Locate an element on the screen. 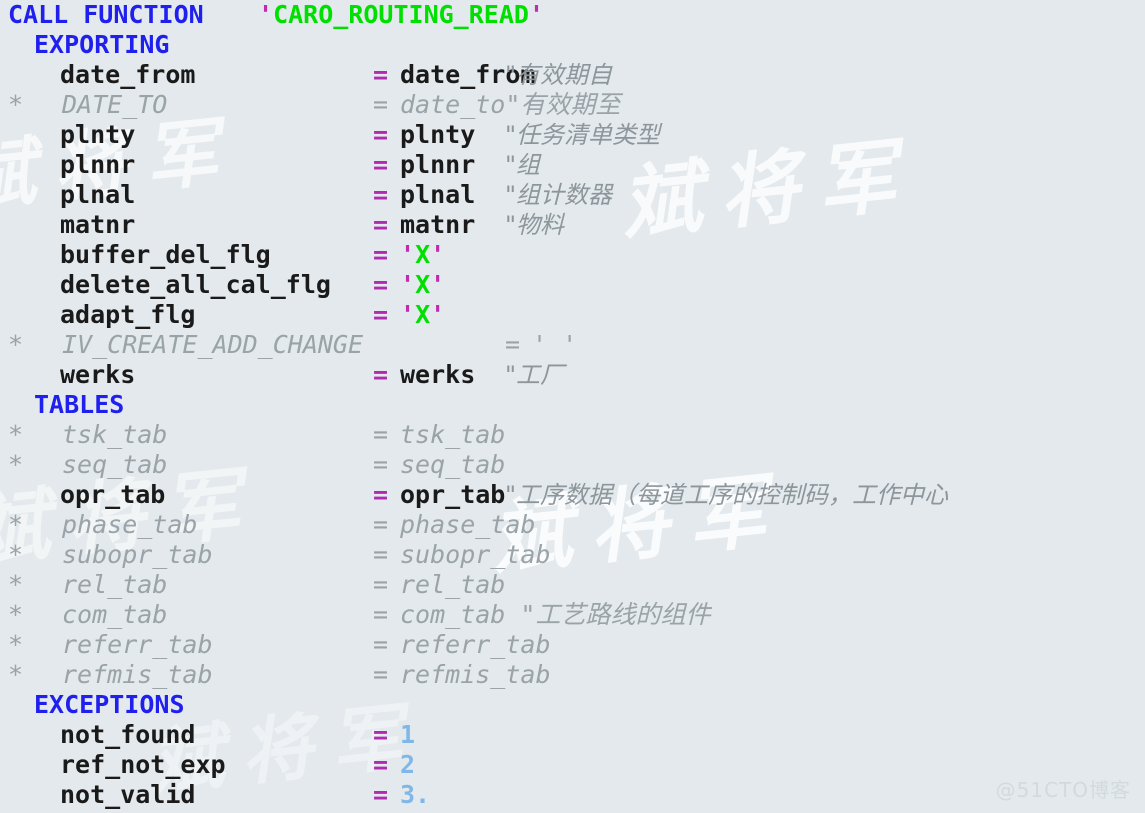 The width and height of the screenshot is (1145, 813). param-value-werks: werks is located at coordinates (438, 374).